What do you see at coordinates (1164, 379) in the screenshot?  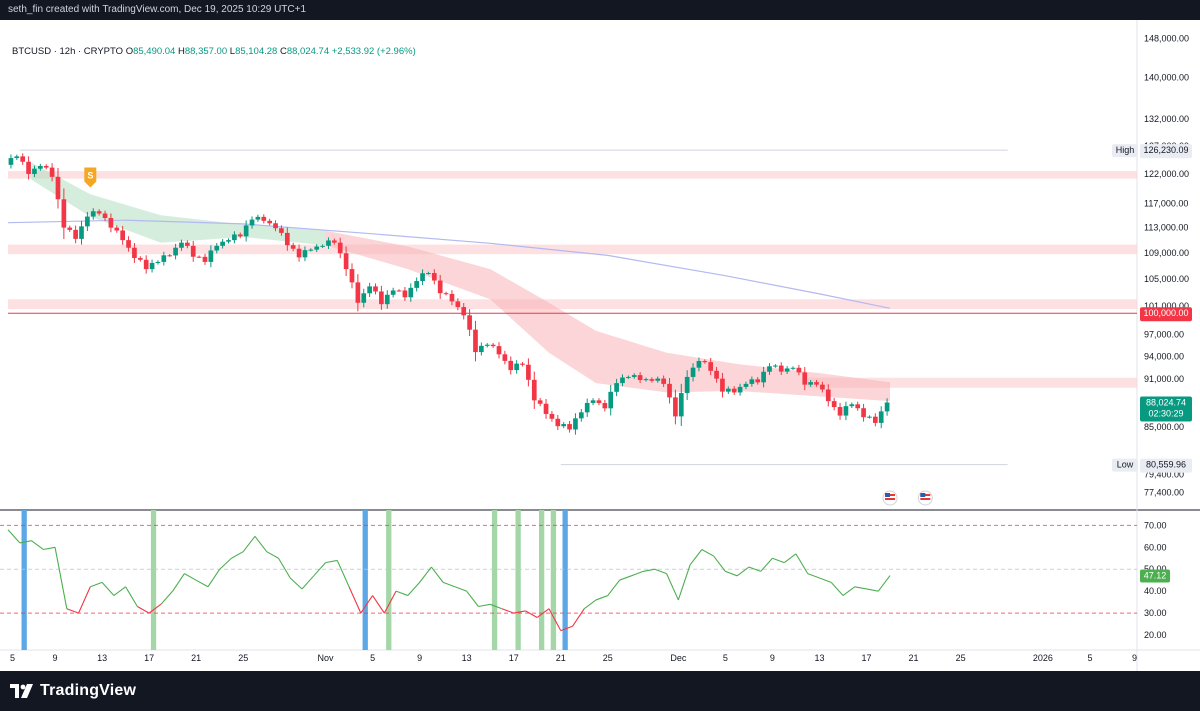 I see `price-tick-label: 91,000.00` at bounding box center [1164, 379].